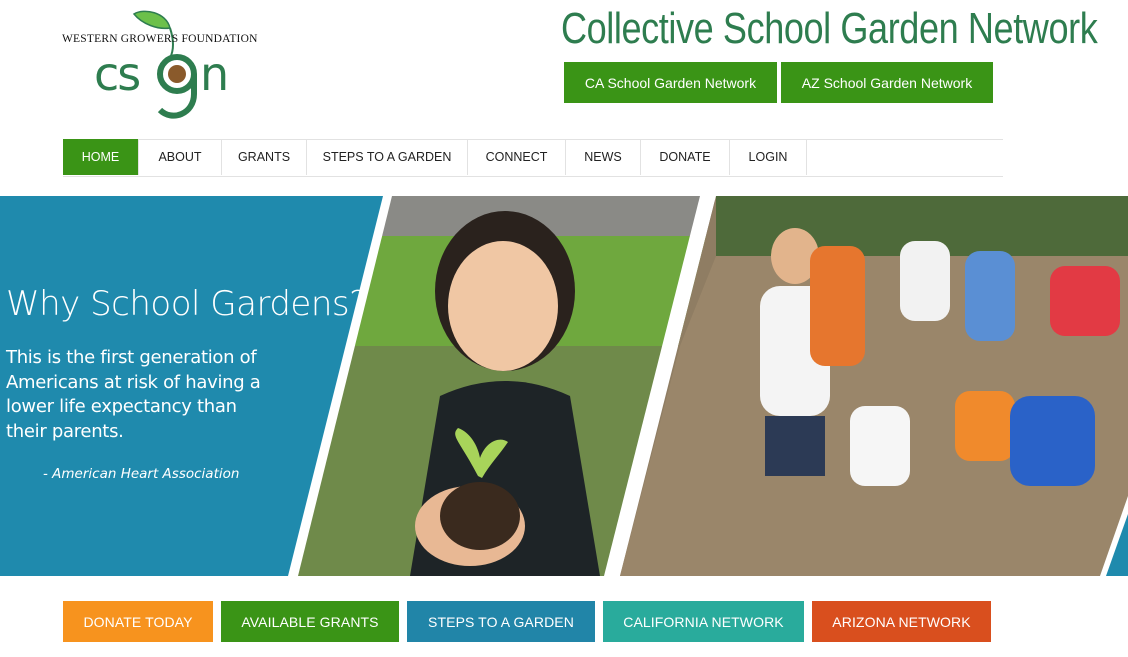  What do you see at coordinates (517, 157) in the screenshot?
I see `nav-item-connect: CONNECT` at bounding box center [517, 157].